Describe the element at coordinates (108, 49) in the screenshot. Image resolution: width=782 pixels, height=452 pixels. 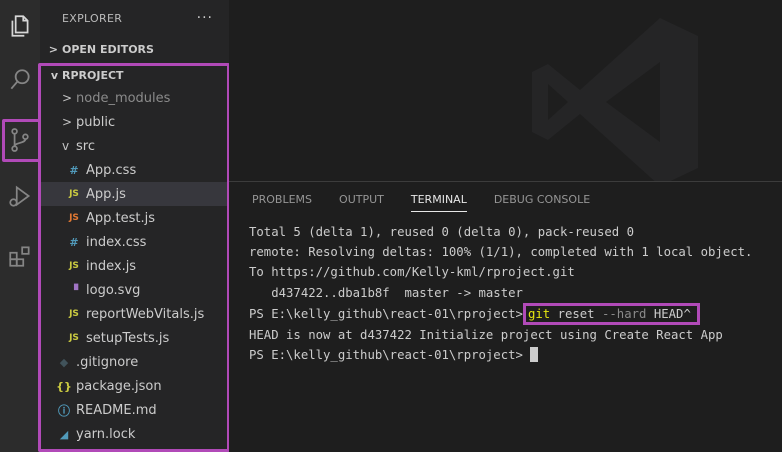
I see `open-editors-label: OPEN EDITORS` at that location.